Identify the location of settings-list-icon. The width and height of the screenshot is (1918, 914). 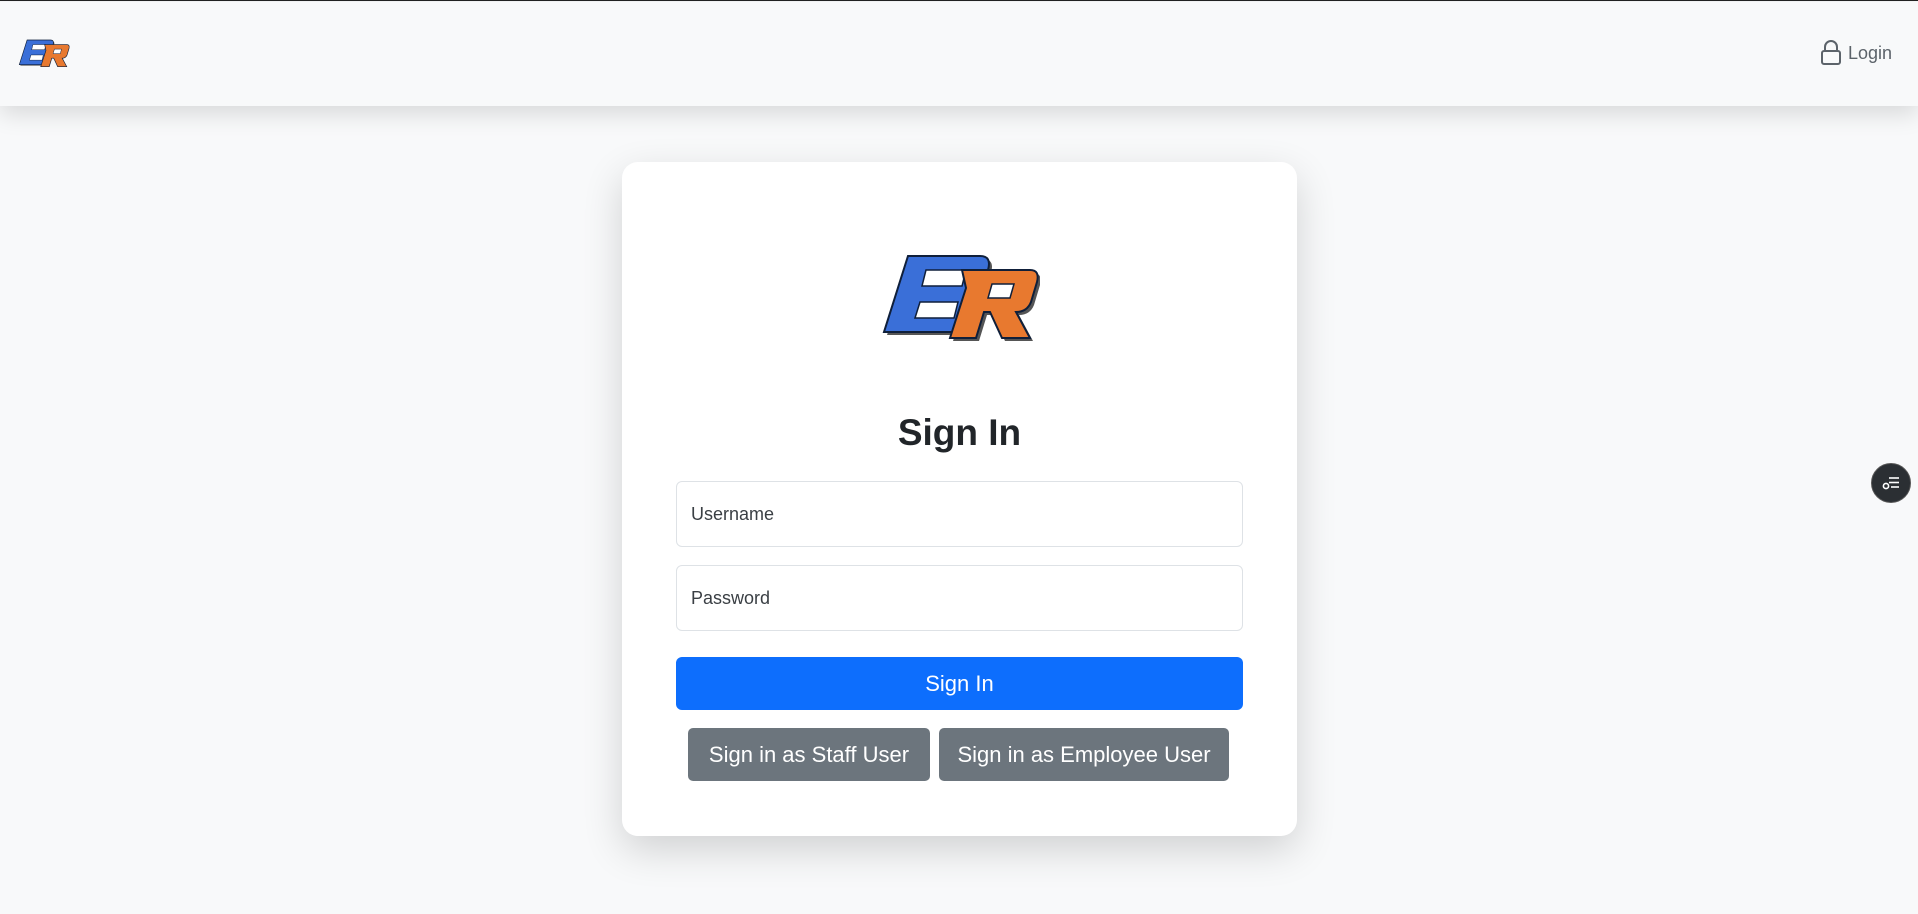
(1890, 483).